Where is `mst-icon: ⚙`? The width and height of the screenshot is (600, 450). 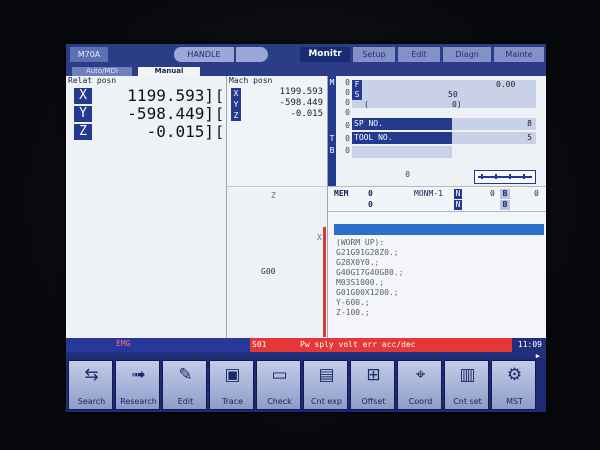 mst-icon: ⚙ is located at coordinates (514, 375).